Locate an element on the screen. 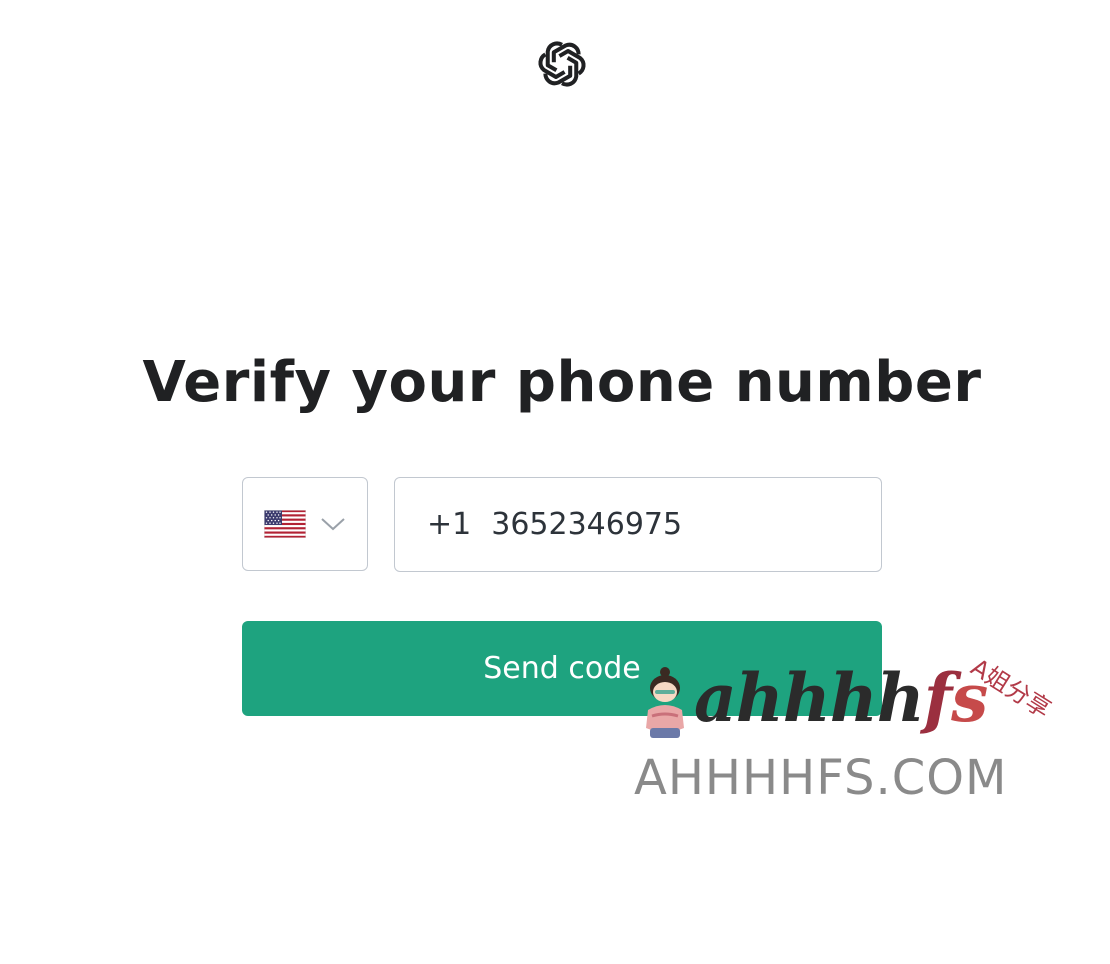 Image resolution: width=1110 pixels, height=964 pixels. page-title: Verify your phone number is located at coordinates (562, 382).